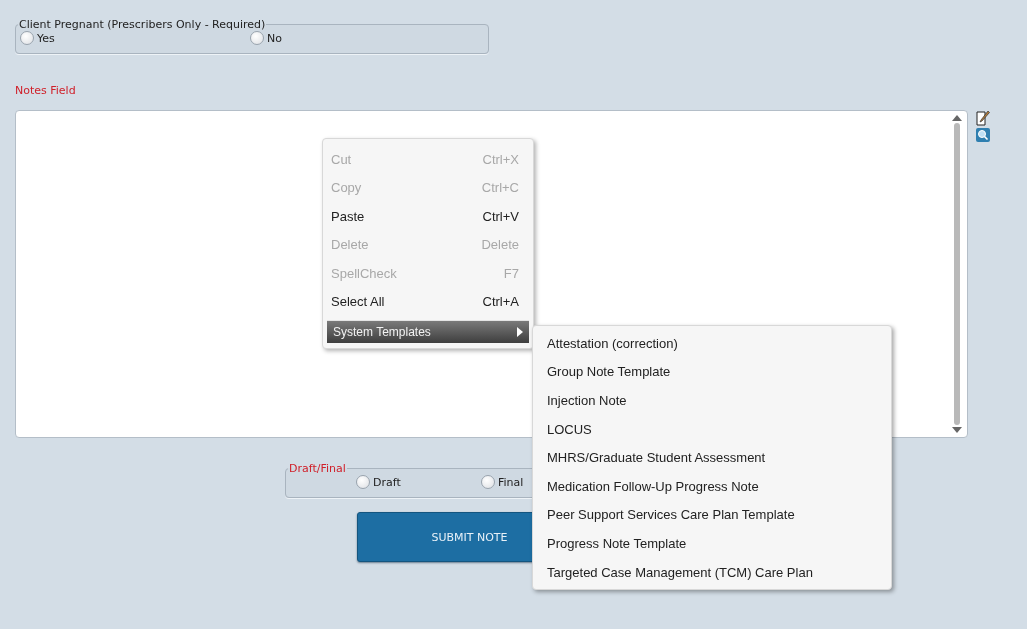  I want to click on shortcut-label: Delete, so click(500, 245).